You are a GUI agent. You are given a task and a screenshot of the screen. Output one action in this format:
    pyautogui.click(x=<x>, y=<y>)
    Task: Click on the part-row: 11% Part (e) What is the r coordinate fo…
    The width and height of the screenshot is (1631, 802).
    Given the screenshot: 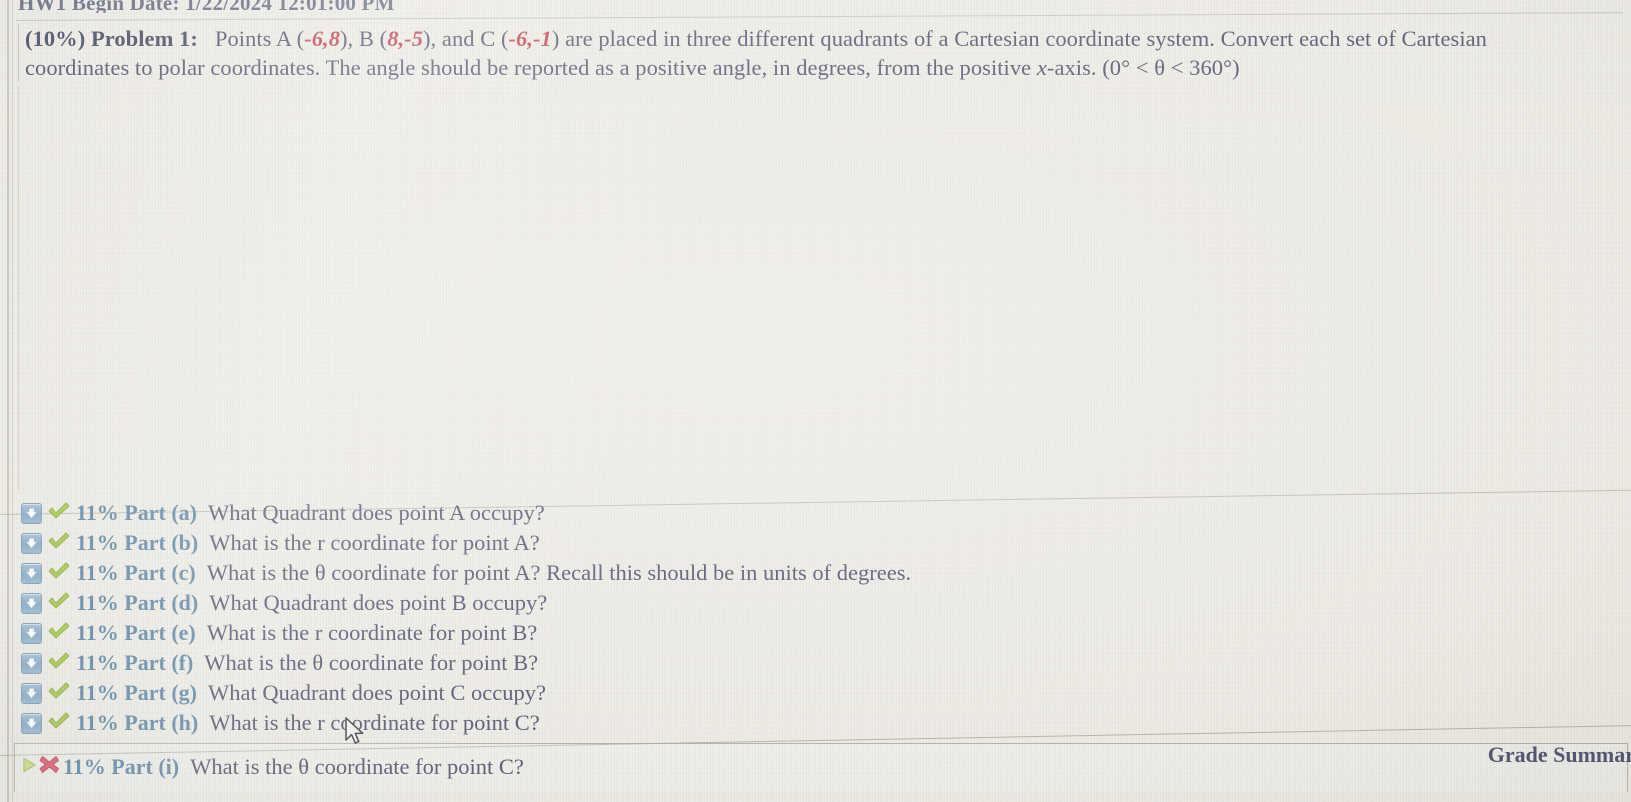 What is the action you would take?
    pyautogui.click(x=820, y=633)
    